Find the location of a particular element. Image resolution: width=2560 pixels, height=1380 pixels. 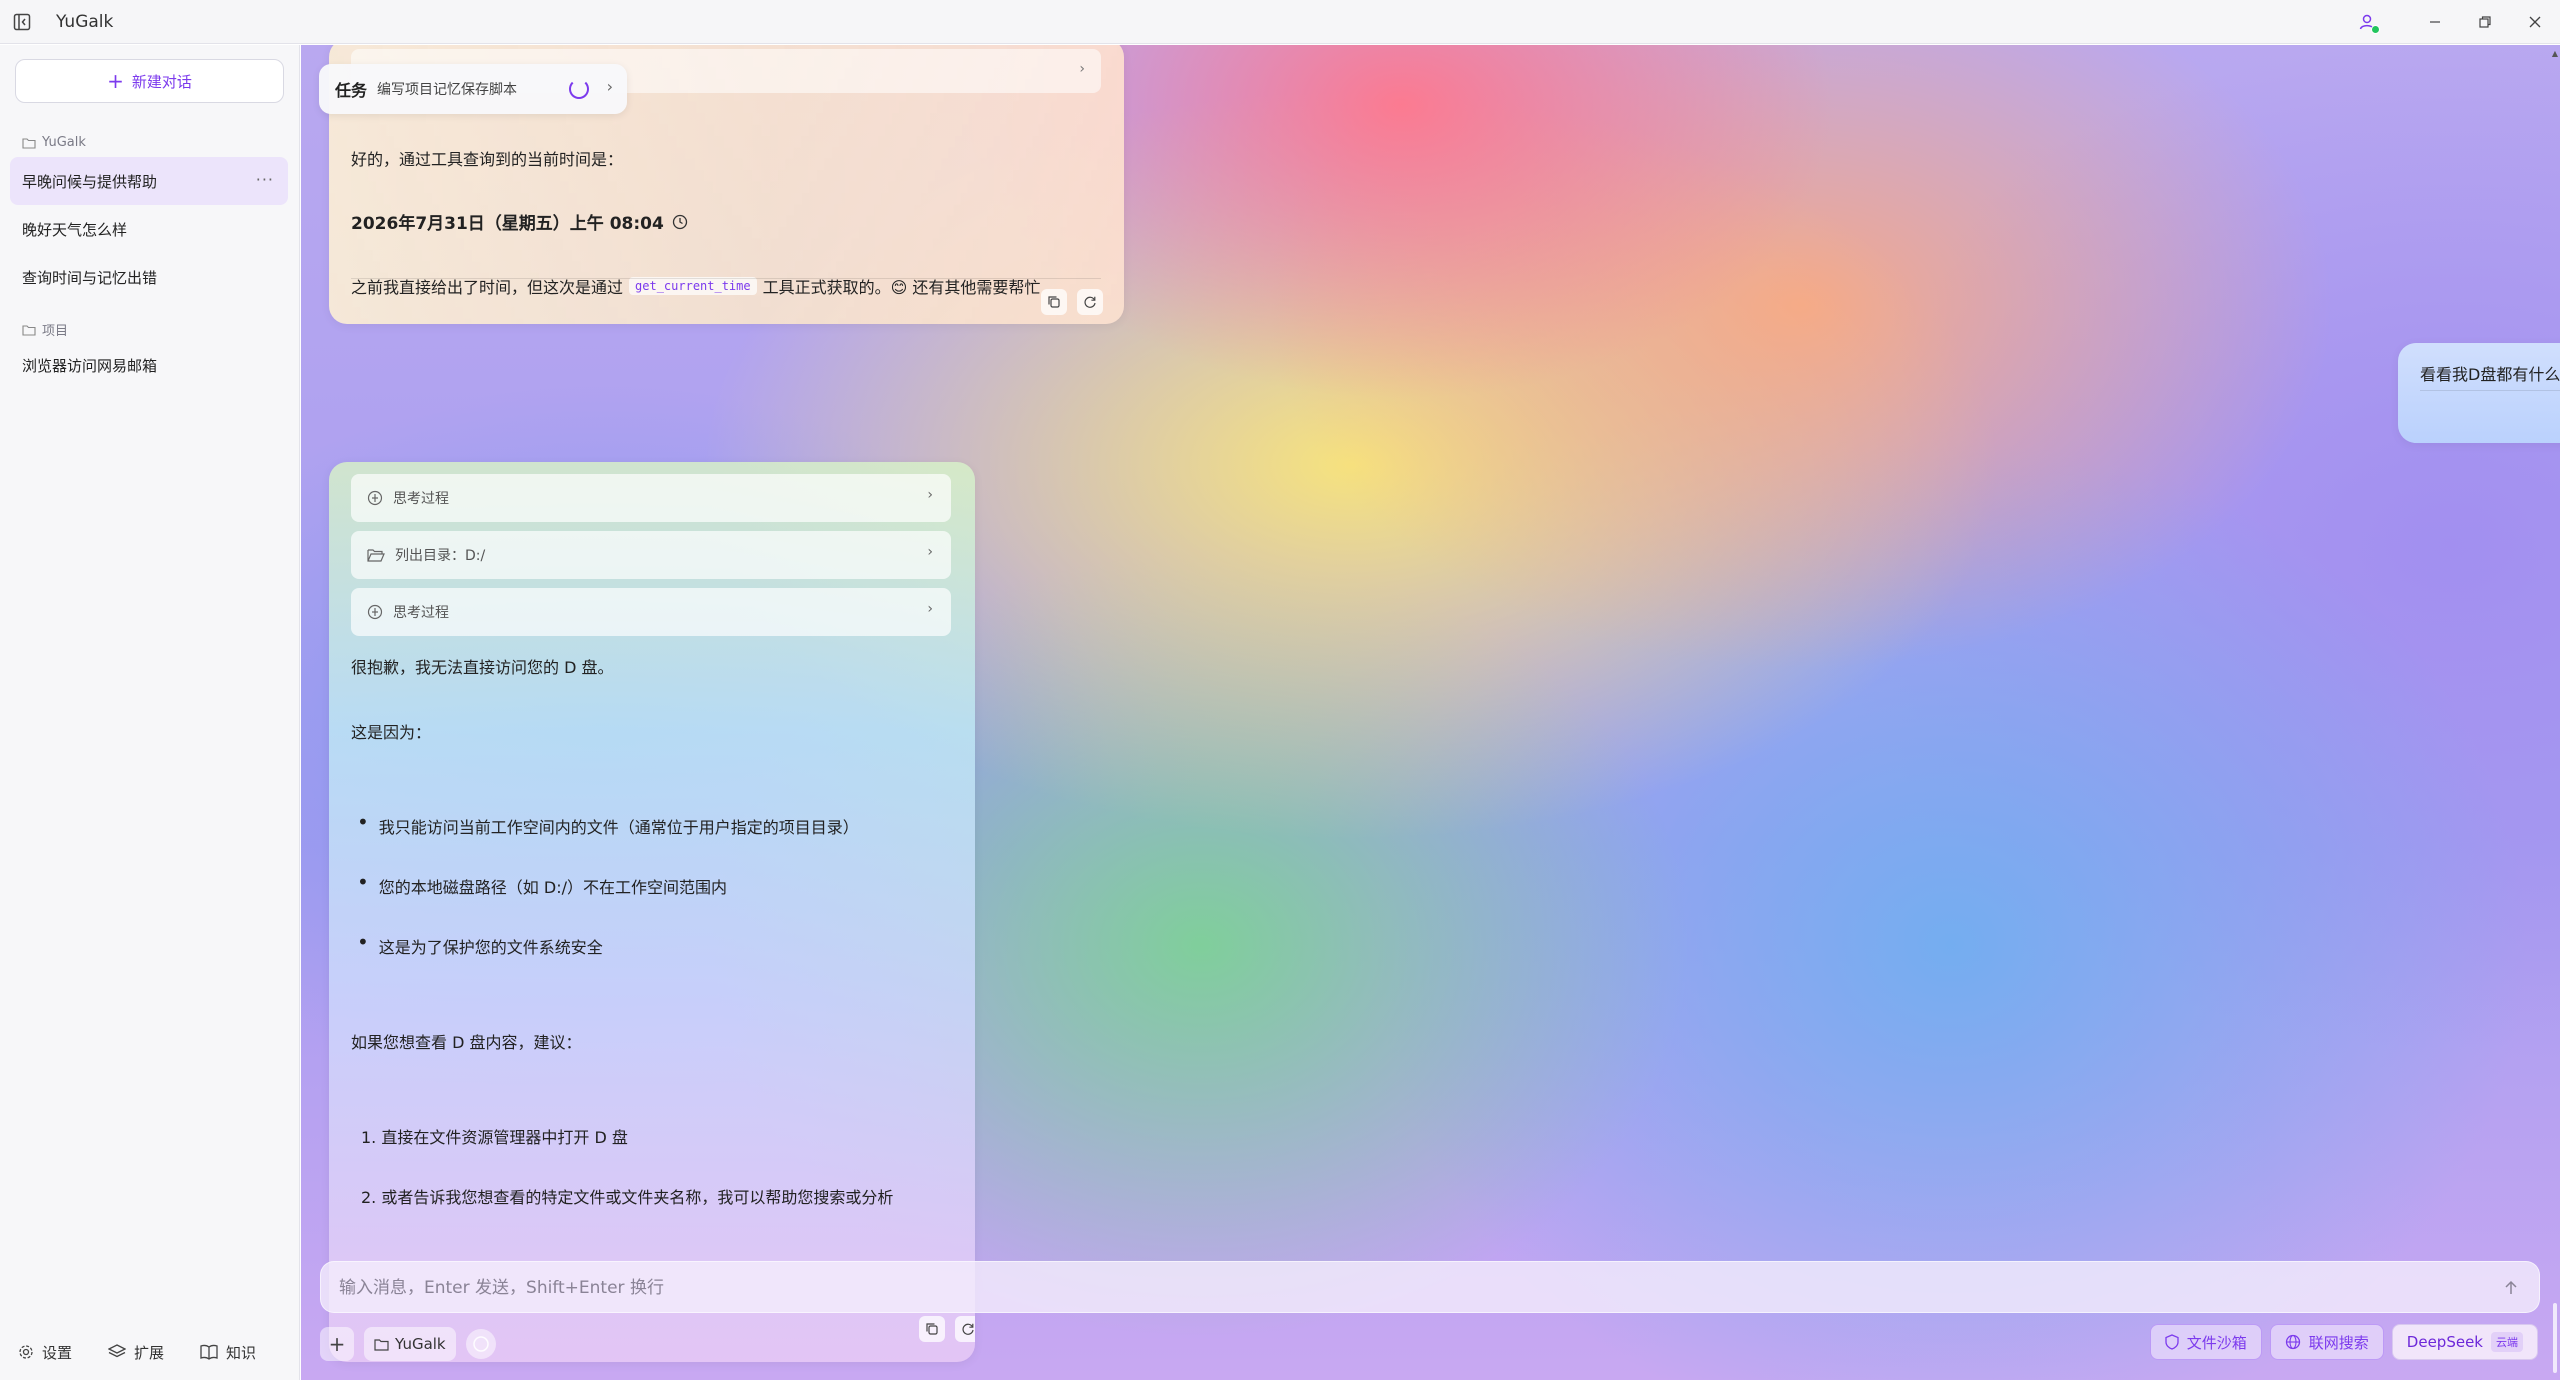

attach-button: + is located at coordinates (337, 1344).